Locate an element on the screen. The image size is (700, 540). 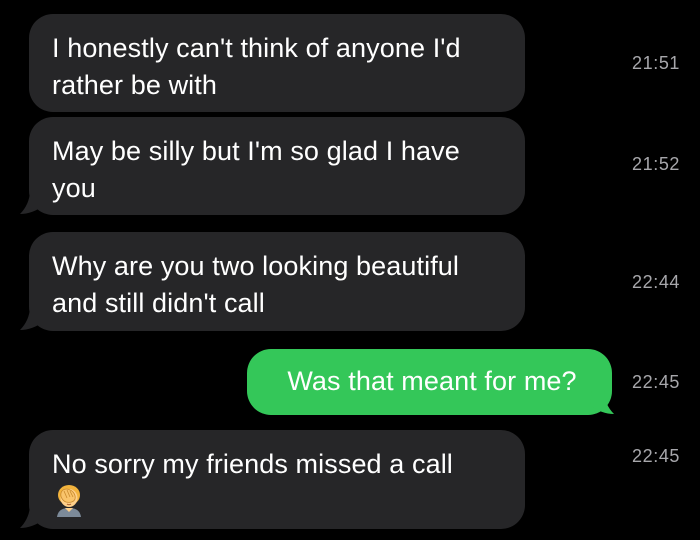
incoming-message-bubble: May be silly but I'm so glad I have you is located at coordinates (277, 166).